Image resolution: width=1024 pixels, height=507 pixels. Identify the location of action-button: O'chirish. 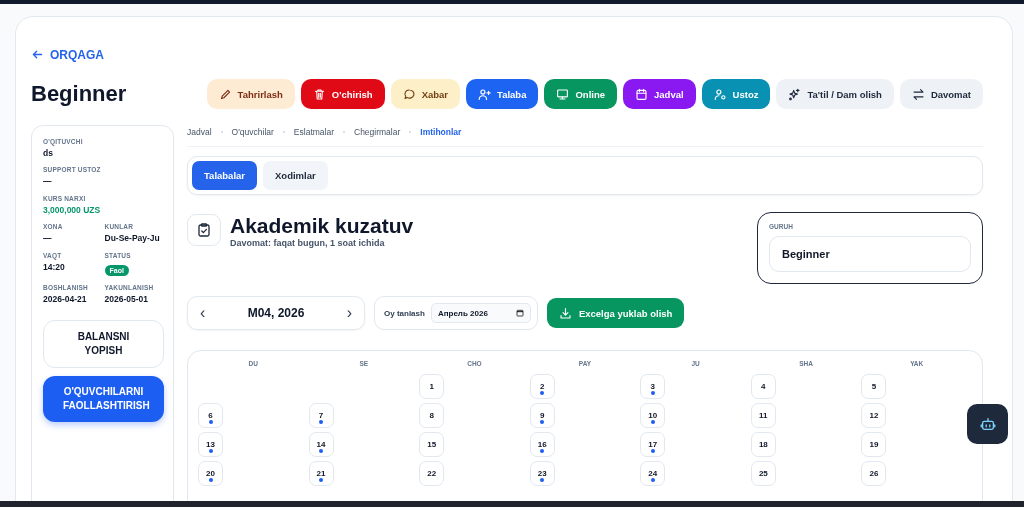
(342, 94).